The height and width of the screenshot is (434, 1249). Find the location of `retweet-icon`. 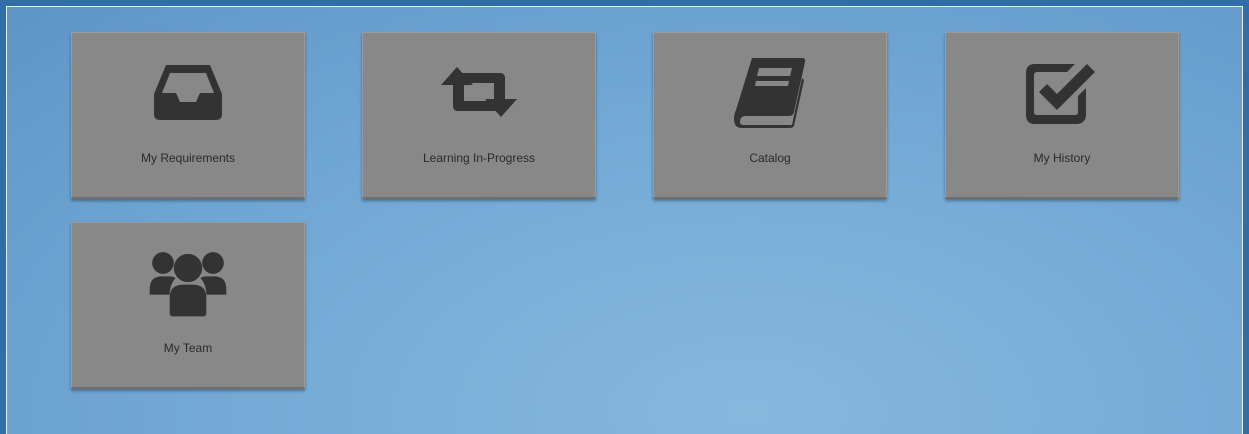

retweet-icon is located at coordinates (479, 92).